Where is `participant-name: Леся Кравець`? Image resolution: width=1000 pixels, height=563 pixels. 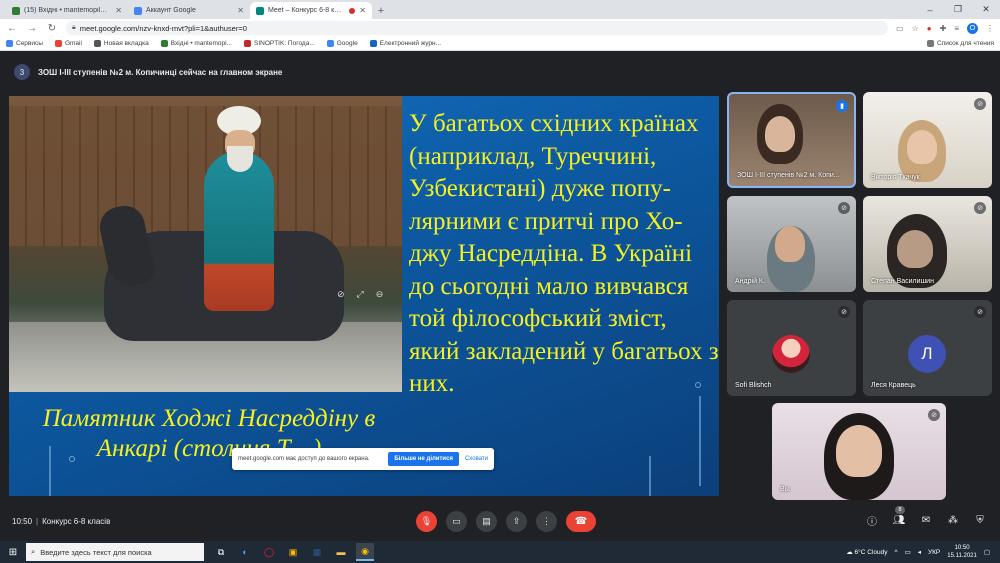
participant-name: Леся Кравець is located at coordinates (893, 385).